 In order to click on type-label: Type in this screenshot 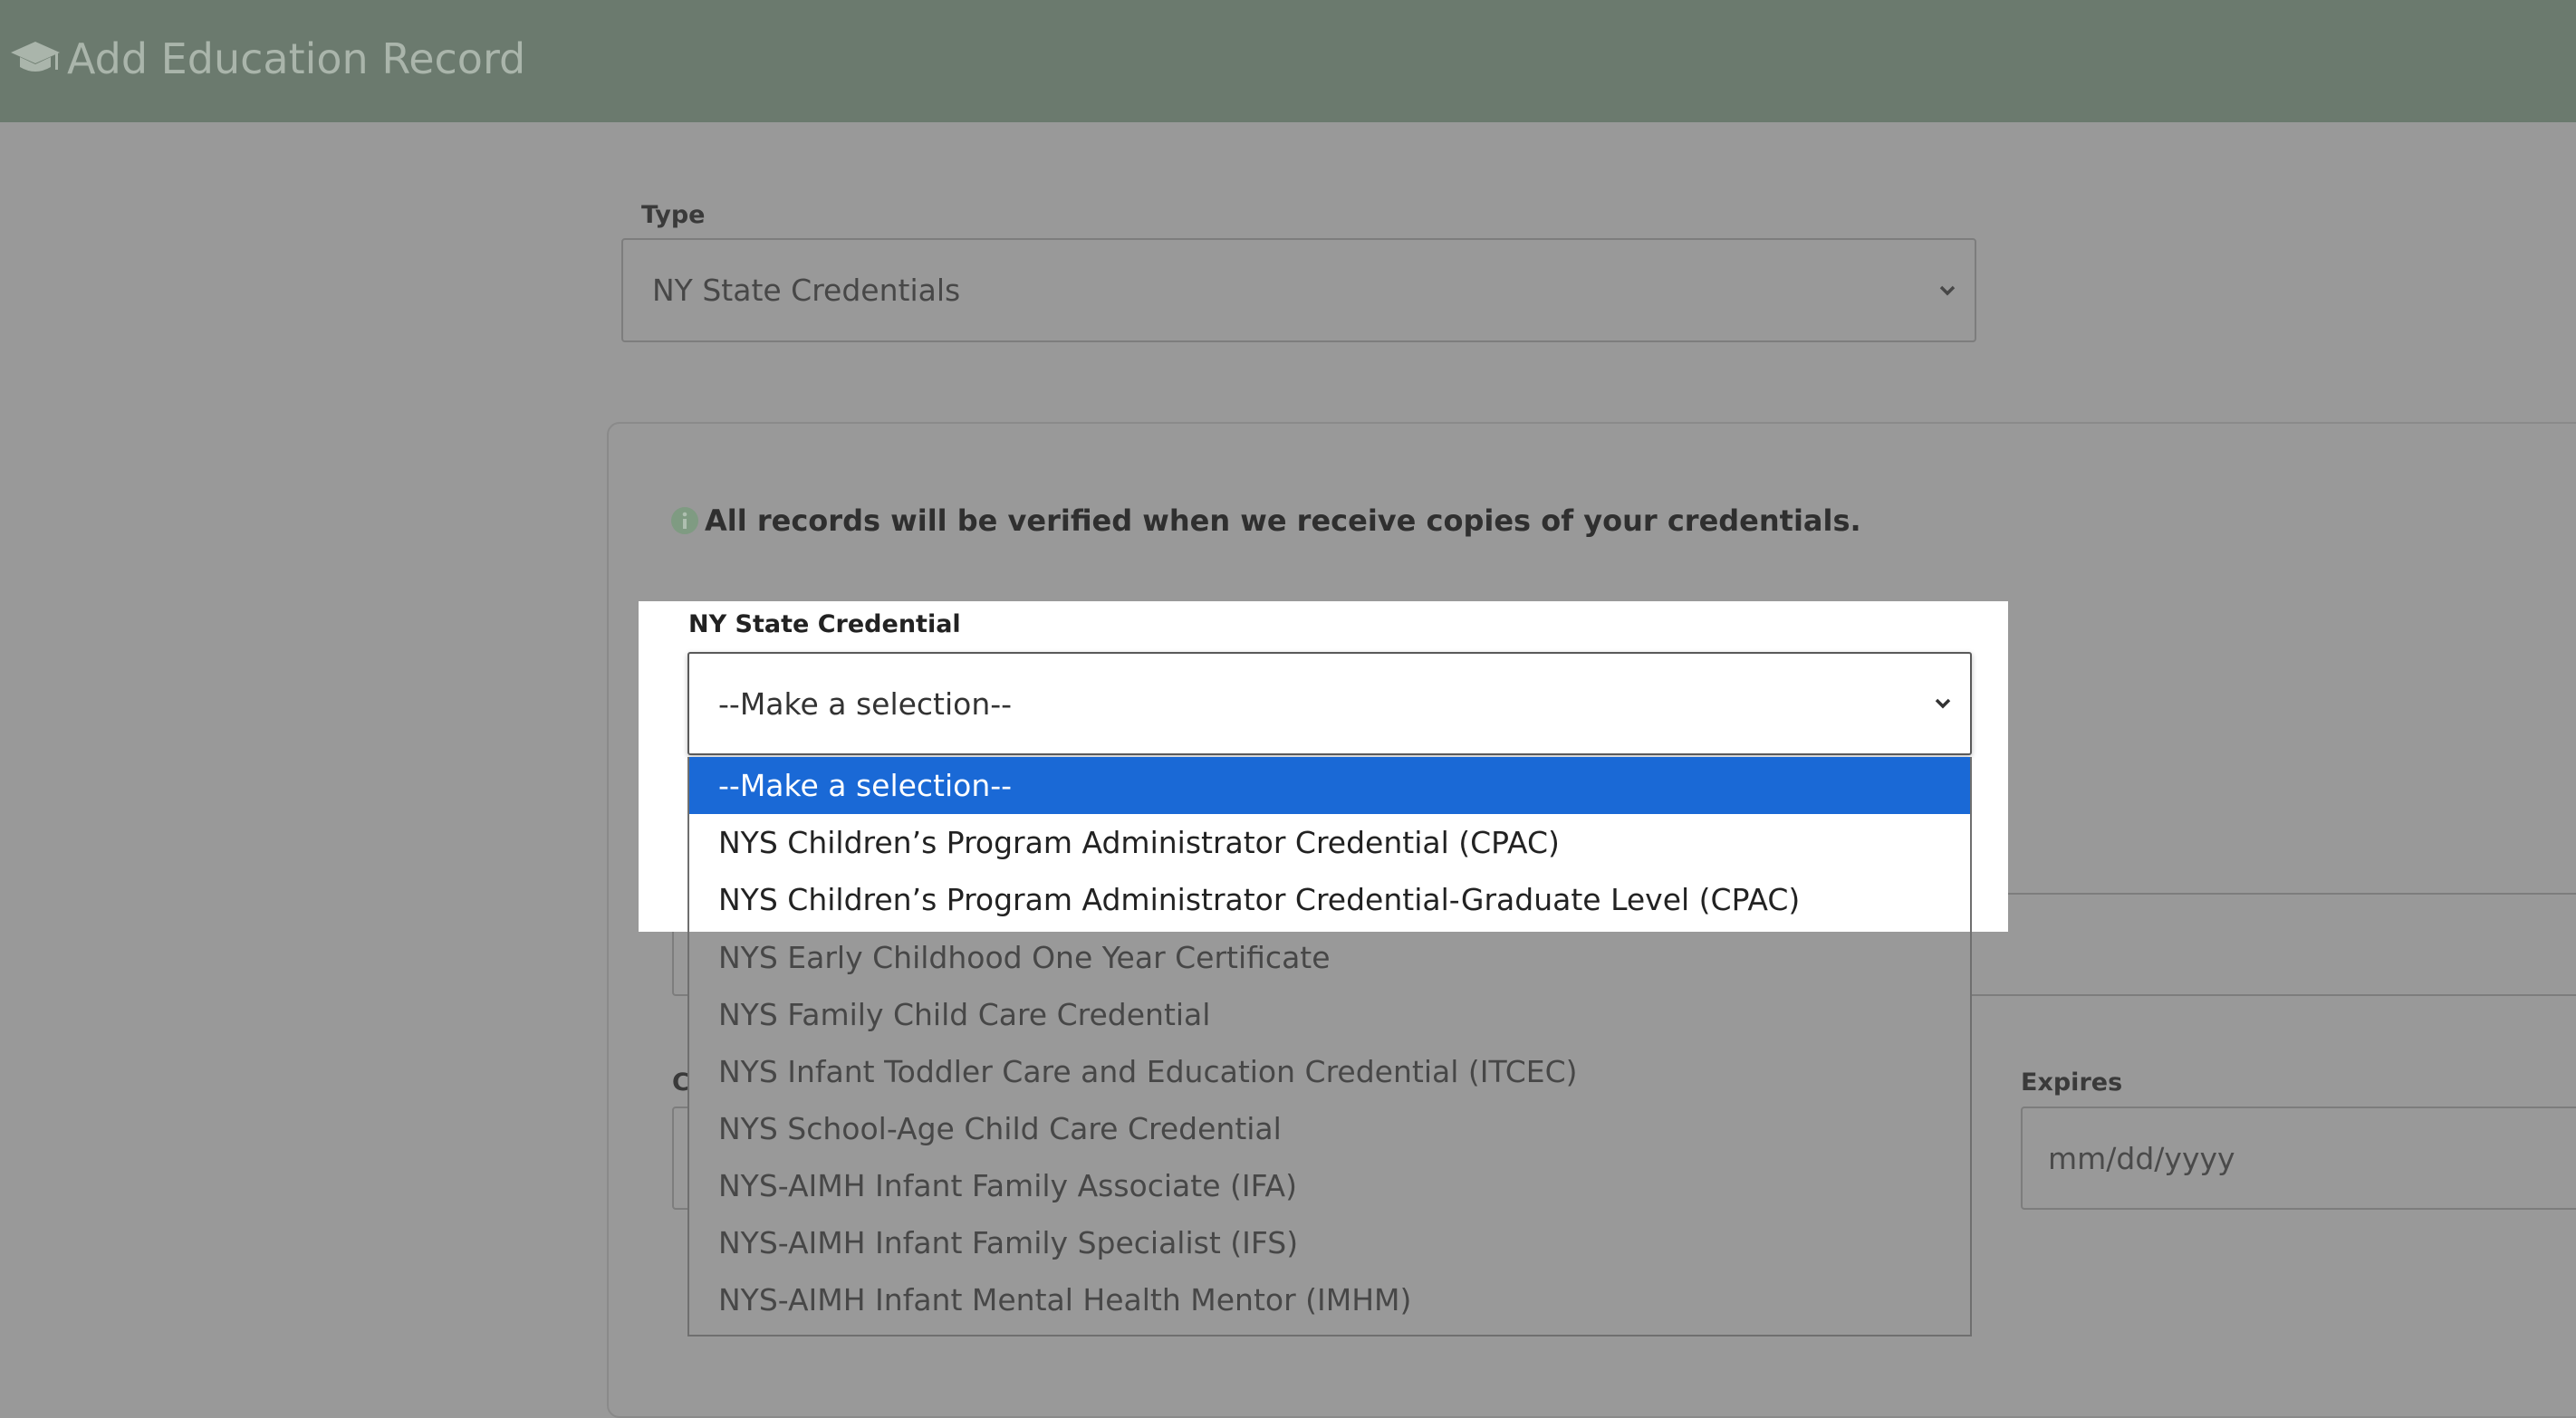, I will do `click(673, 215)`.